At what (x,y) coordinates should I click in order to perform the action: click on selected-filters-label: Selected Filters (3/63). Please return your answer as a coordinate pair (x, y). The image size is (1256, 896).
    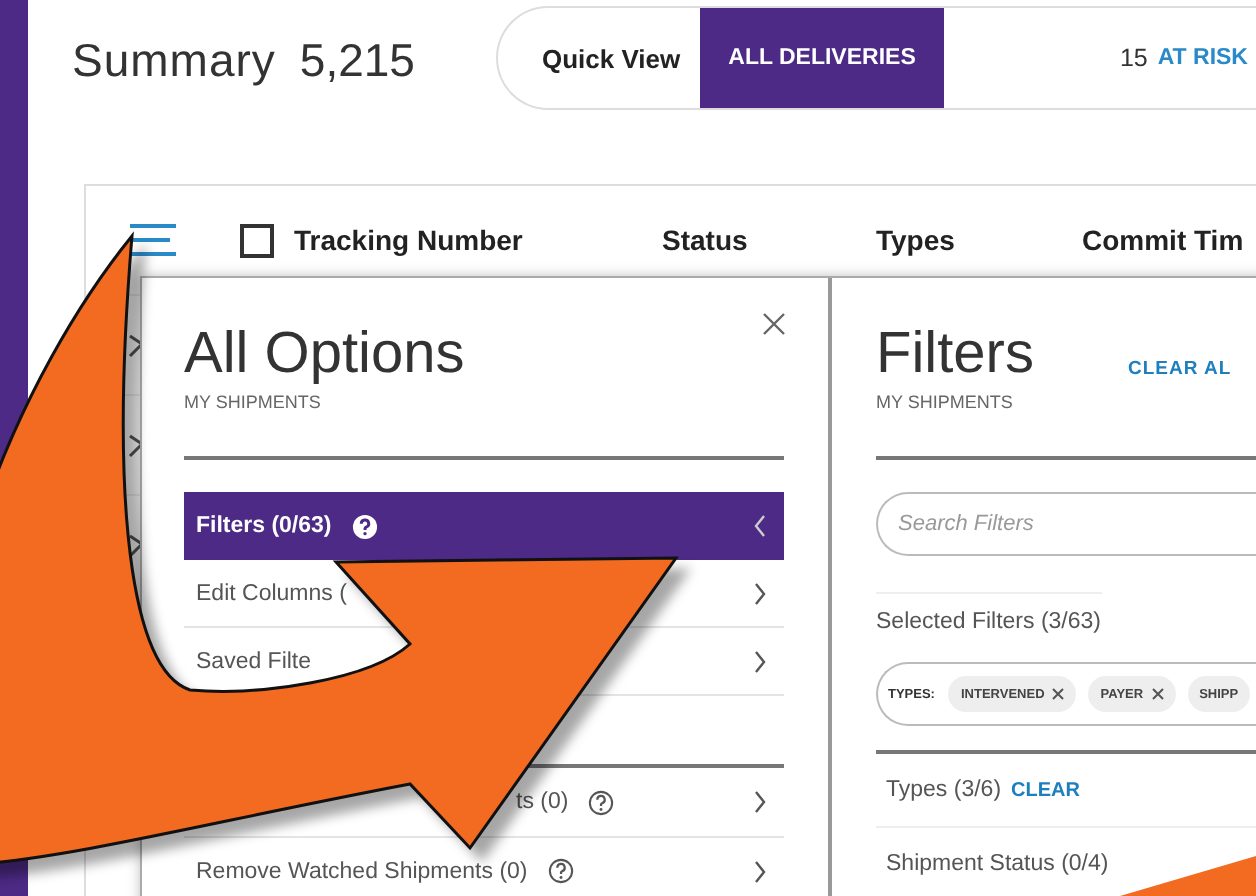
    Looking at the image, I should click on (988, 613).